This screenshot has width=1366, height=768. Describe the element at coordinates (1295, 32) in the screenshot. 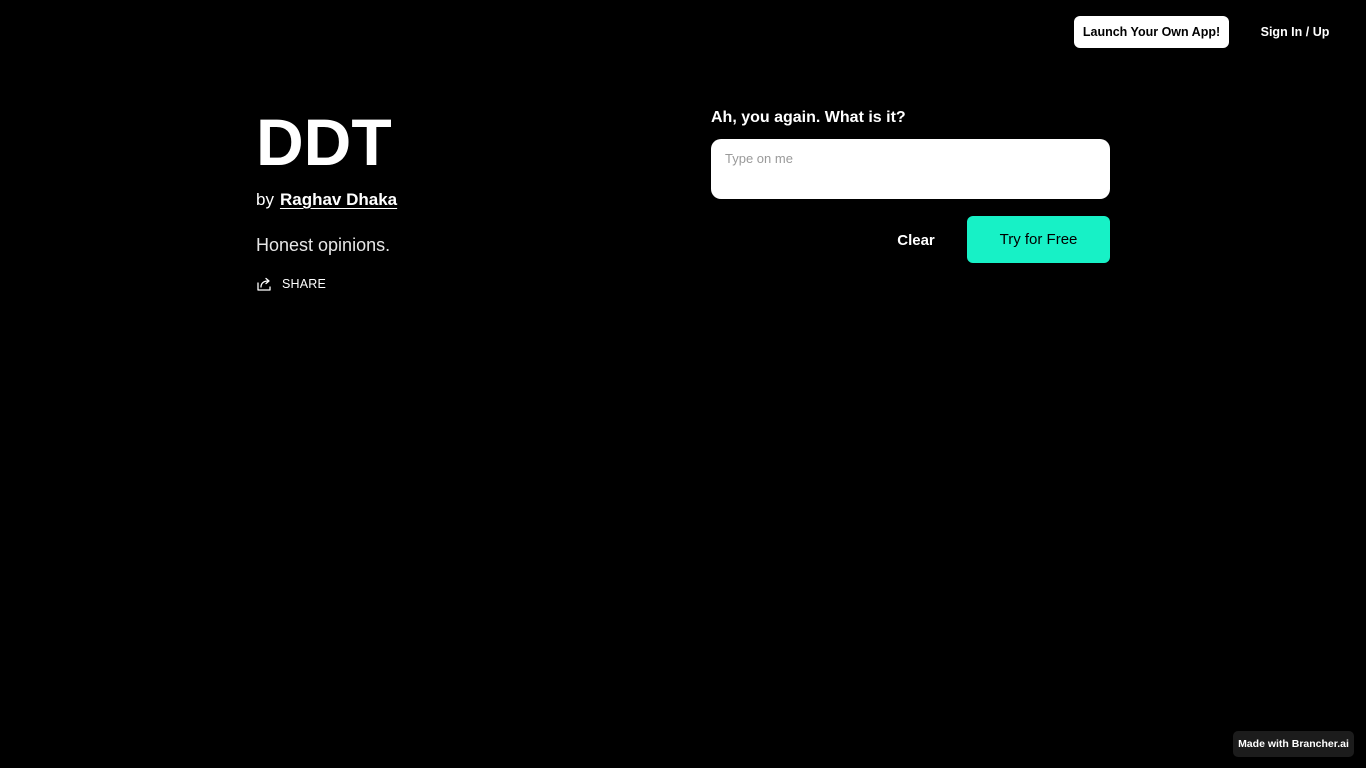

I see `sign-in-up-link: Sign In / Up` at that location.